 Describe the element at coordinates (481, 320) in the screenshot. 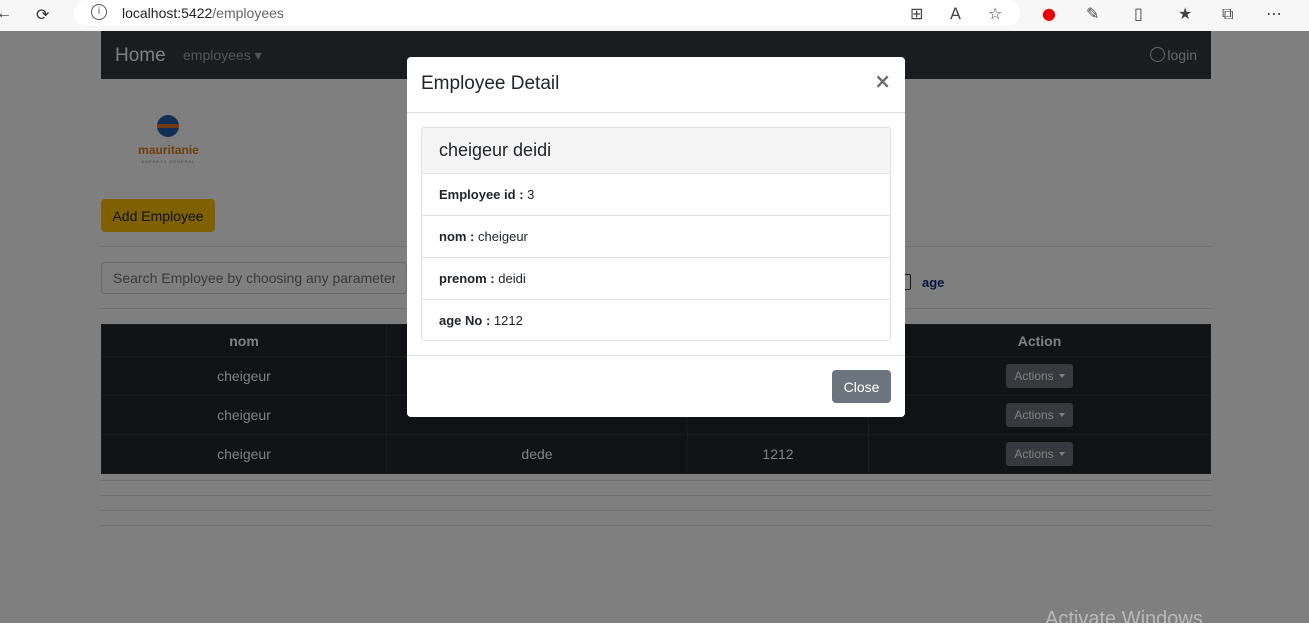

I see `field-age: age No : 1212` at that location.